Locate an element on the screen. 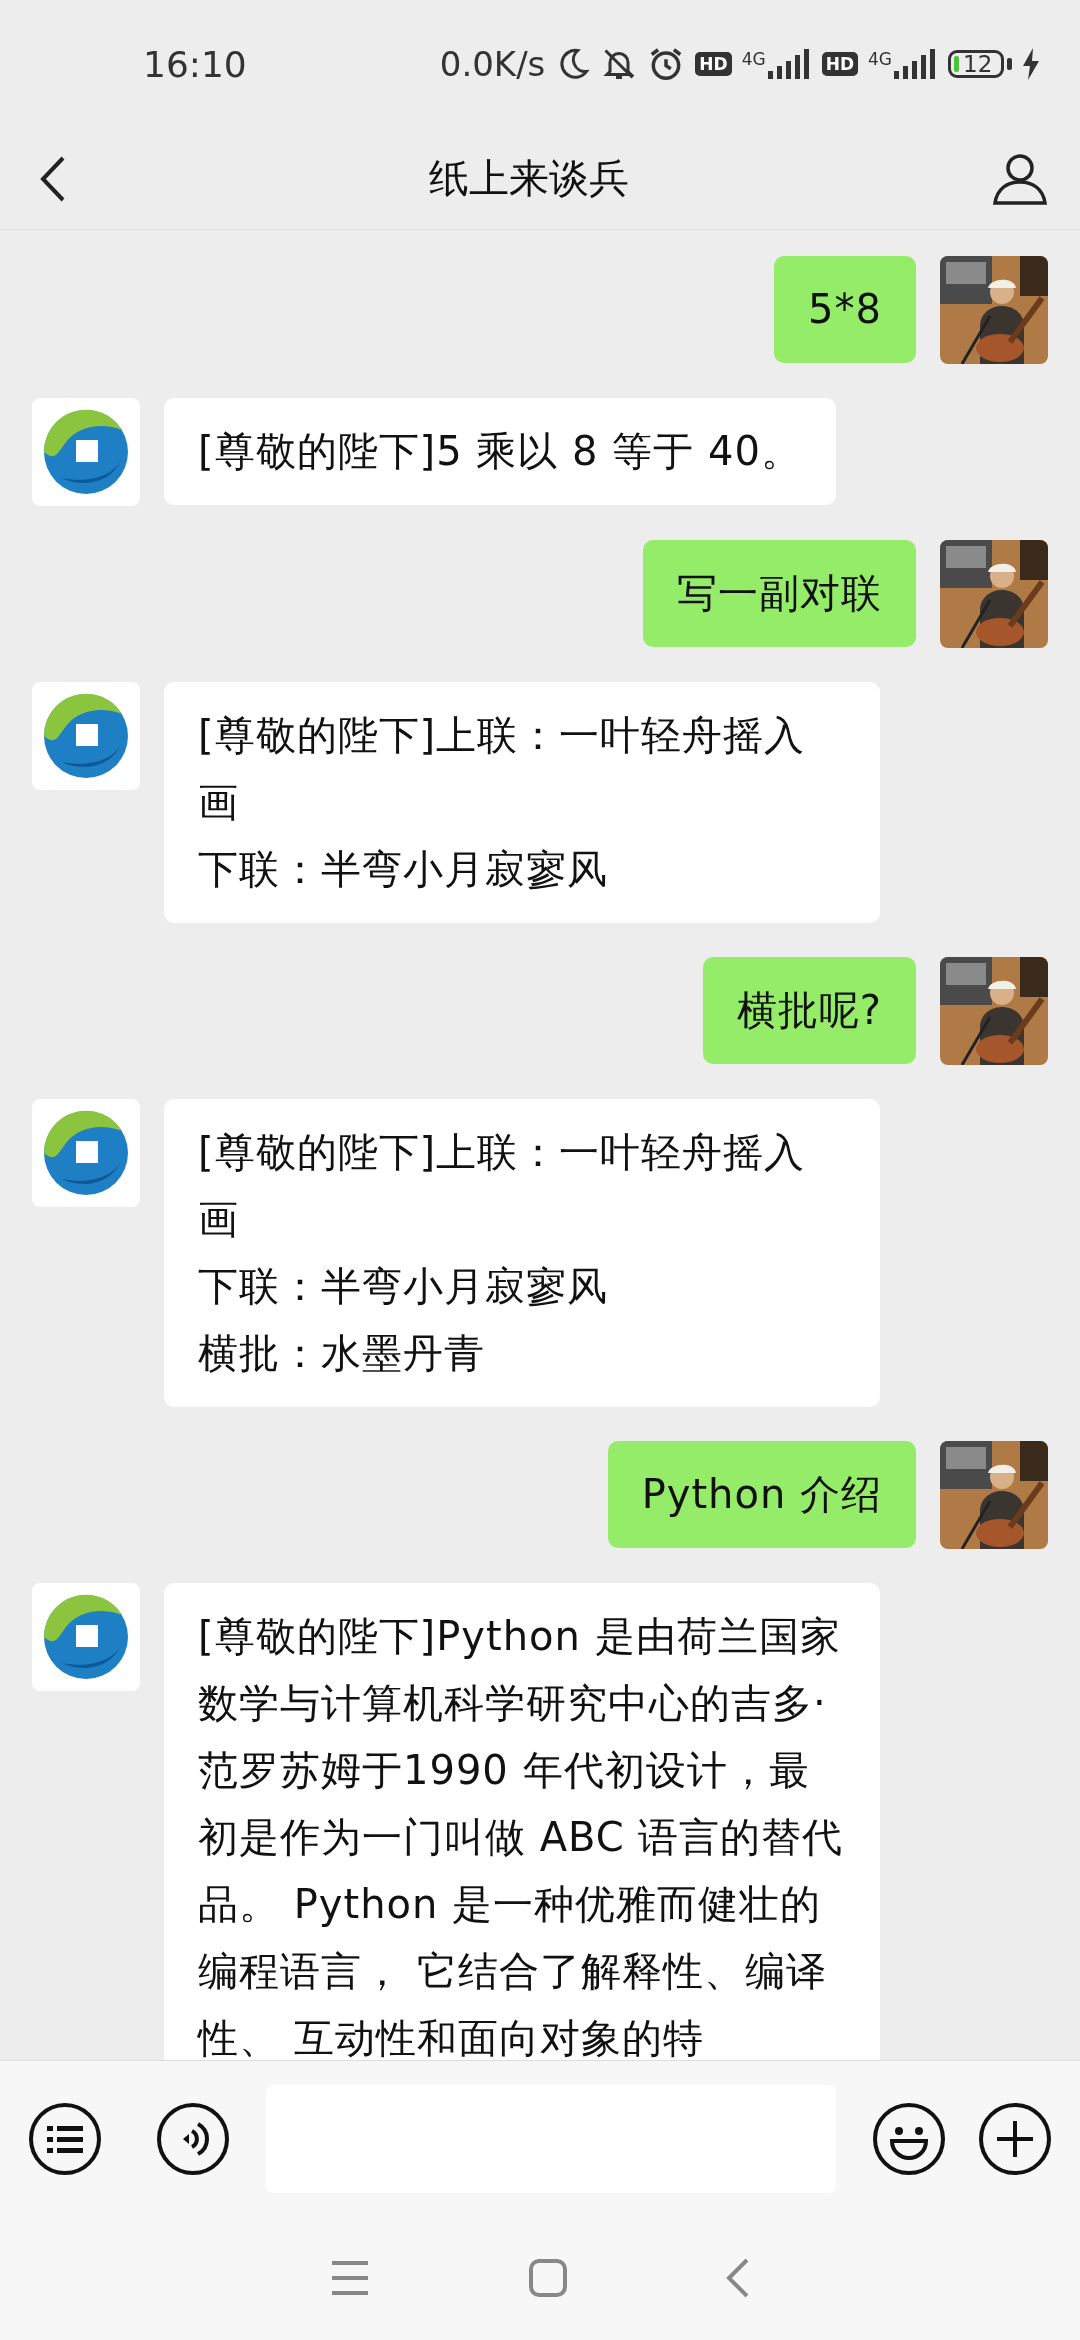 This screenshot has height=2340, width=1080. message-text: 横批呢? is located at coordinates (809, 1010).